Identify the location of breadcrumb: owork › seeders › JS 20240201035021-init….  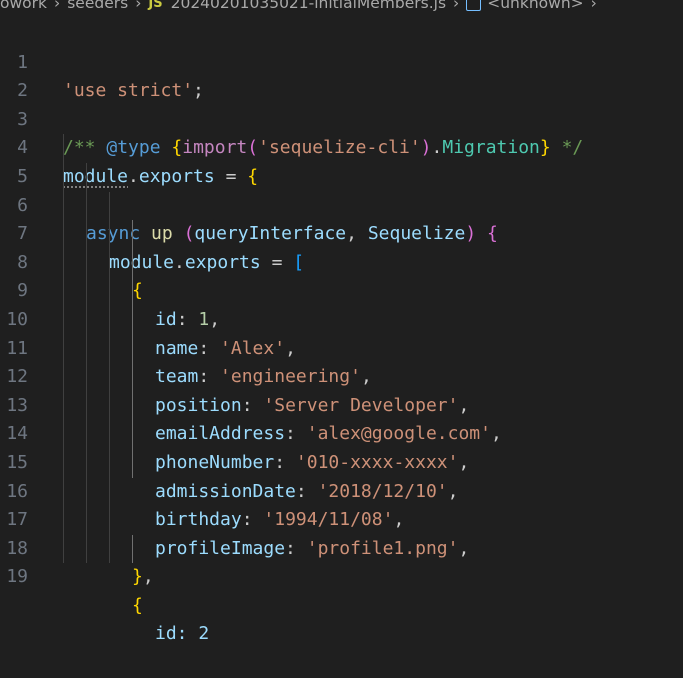
(341, 7).